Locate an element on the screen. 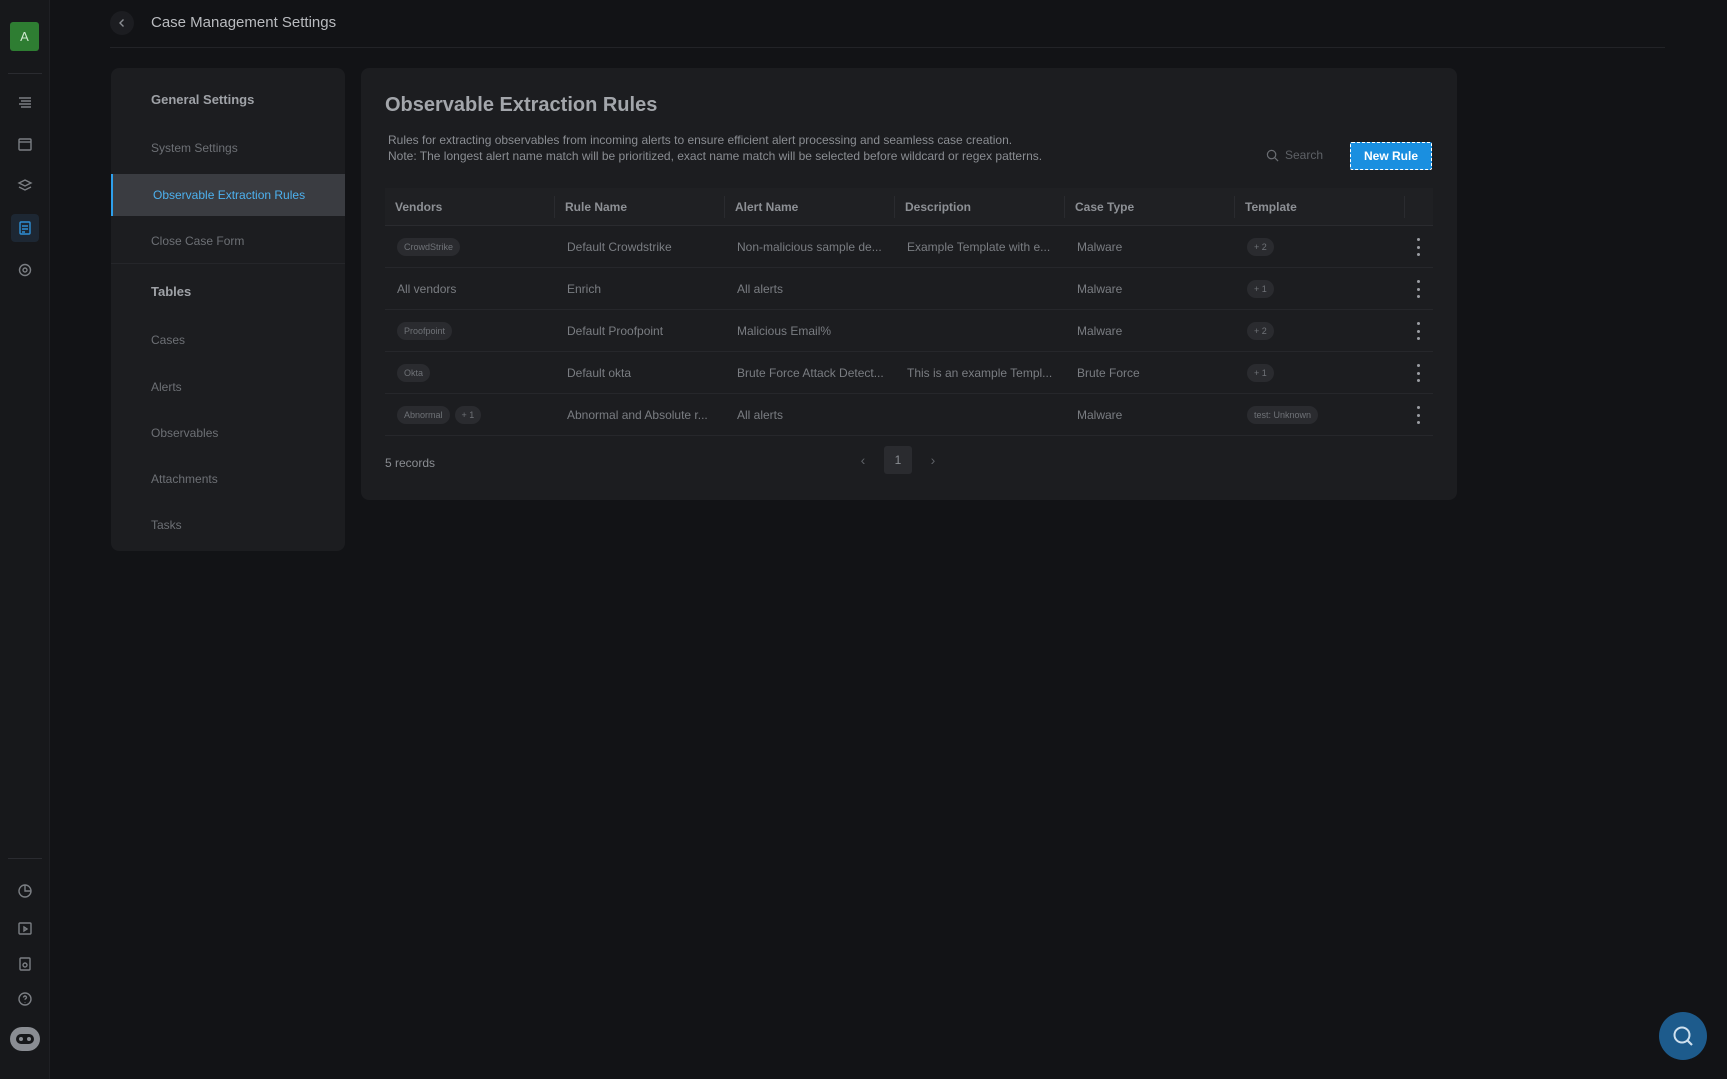 The width and height of the screenshot is (1727, 1079). pagination: ‹ 1 › is located at coordinates (898, 460).